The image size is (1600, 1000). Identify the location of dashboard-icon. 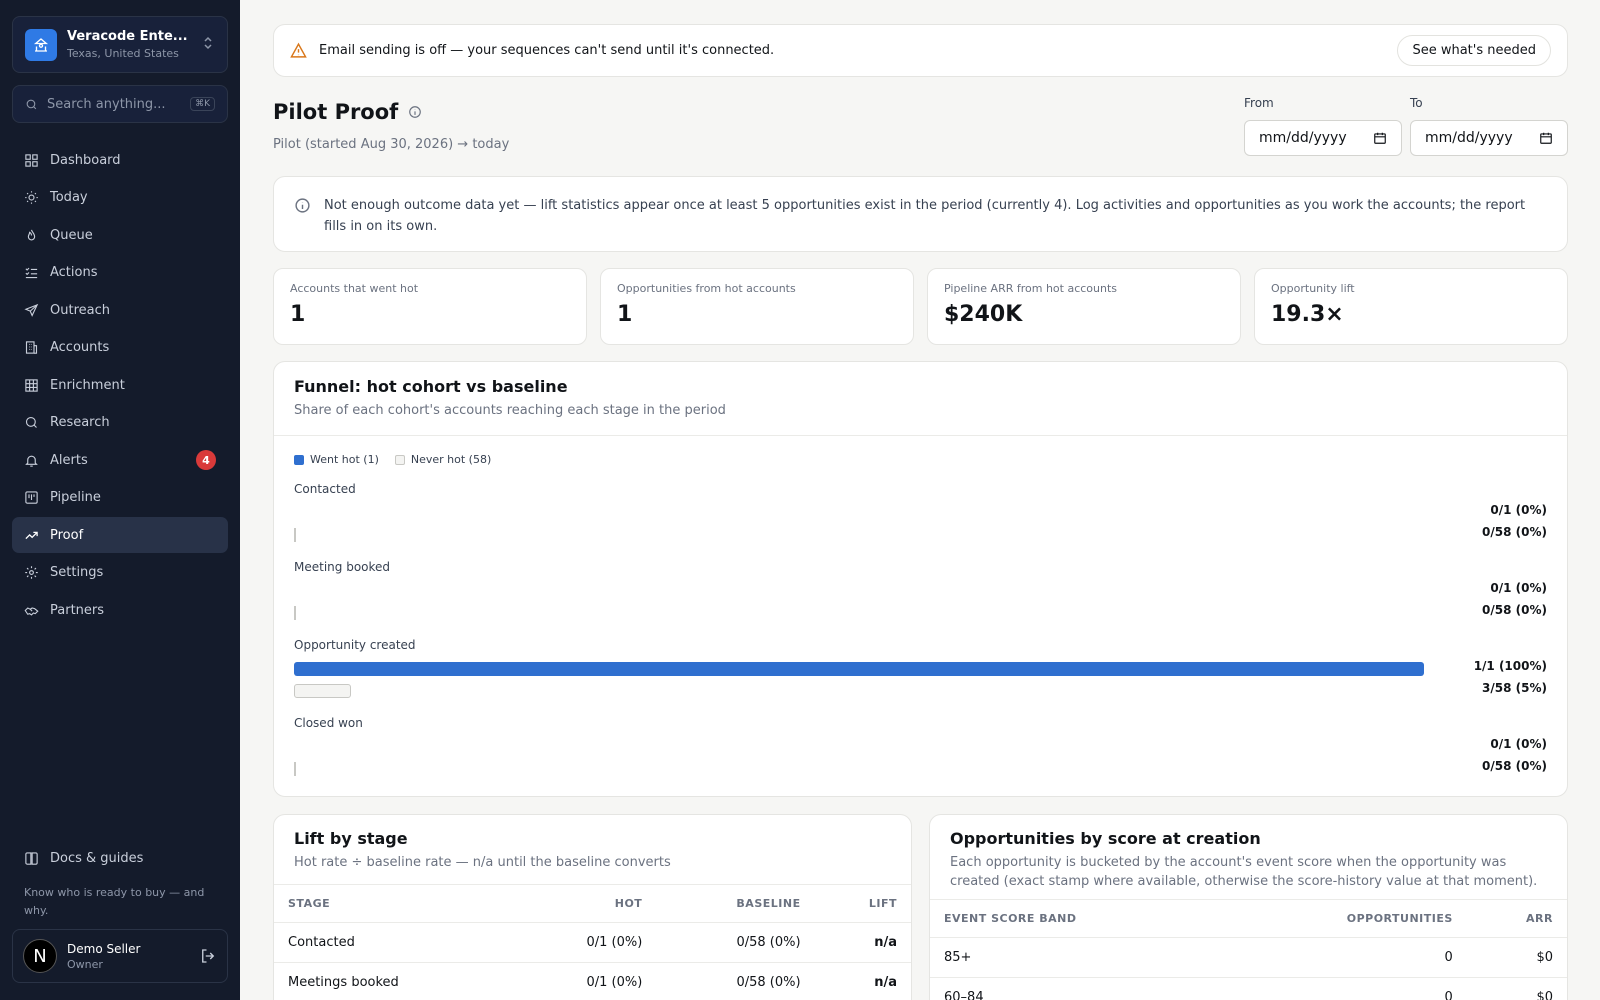
(31, 160).